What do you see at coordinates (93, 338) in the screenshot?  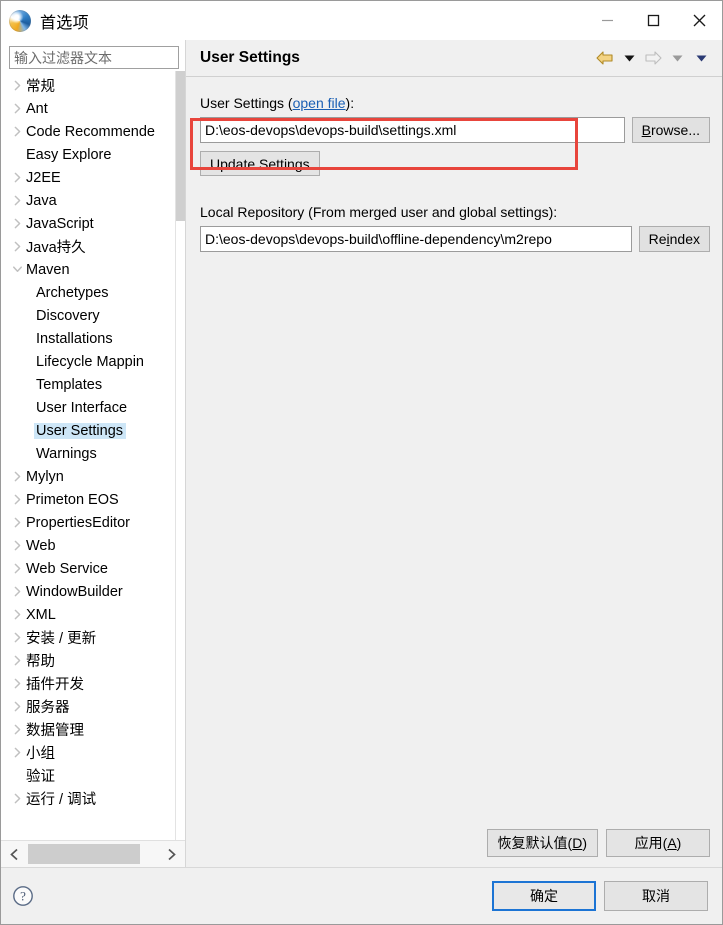 I see `sidebar-item-installations: Installations` at bounding box center [93, 338].